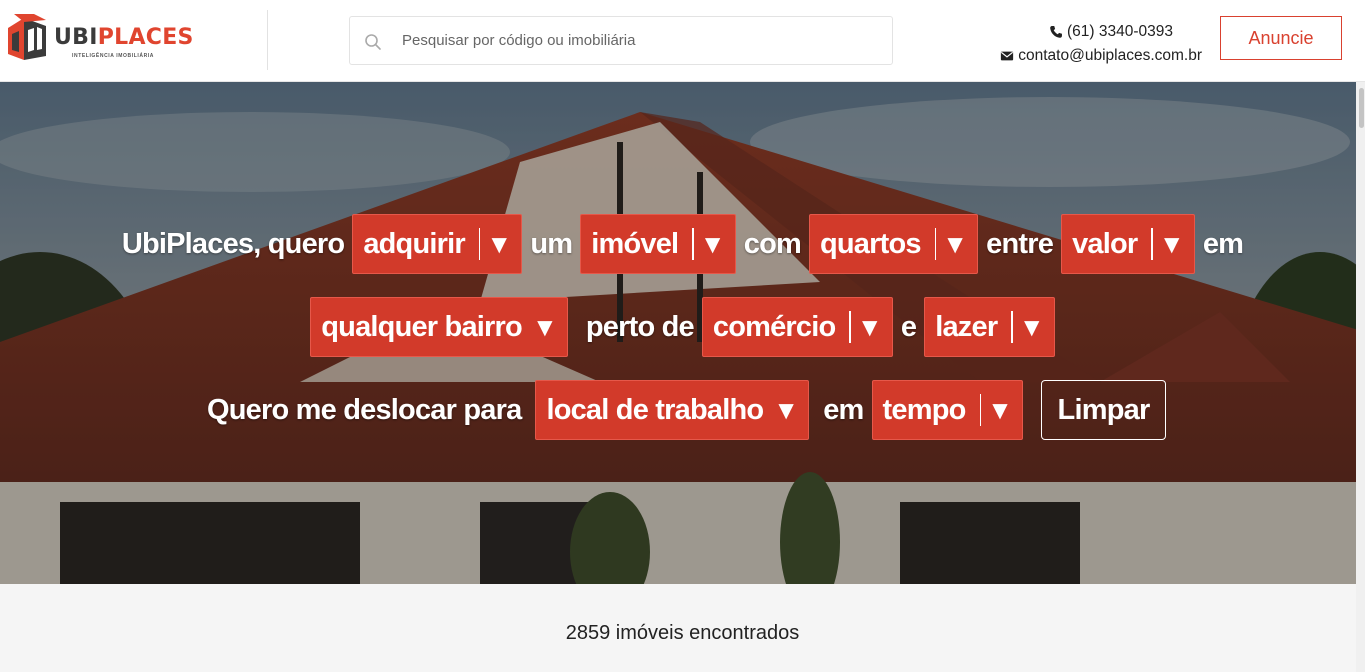 Image resolution: width=1365 pixels, height=672 pixels. Describe the element at coordinates (233, 243) in the screenshot. I see `sentence-text: UbiPlaces, quero` at that location.